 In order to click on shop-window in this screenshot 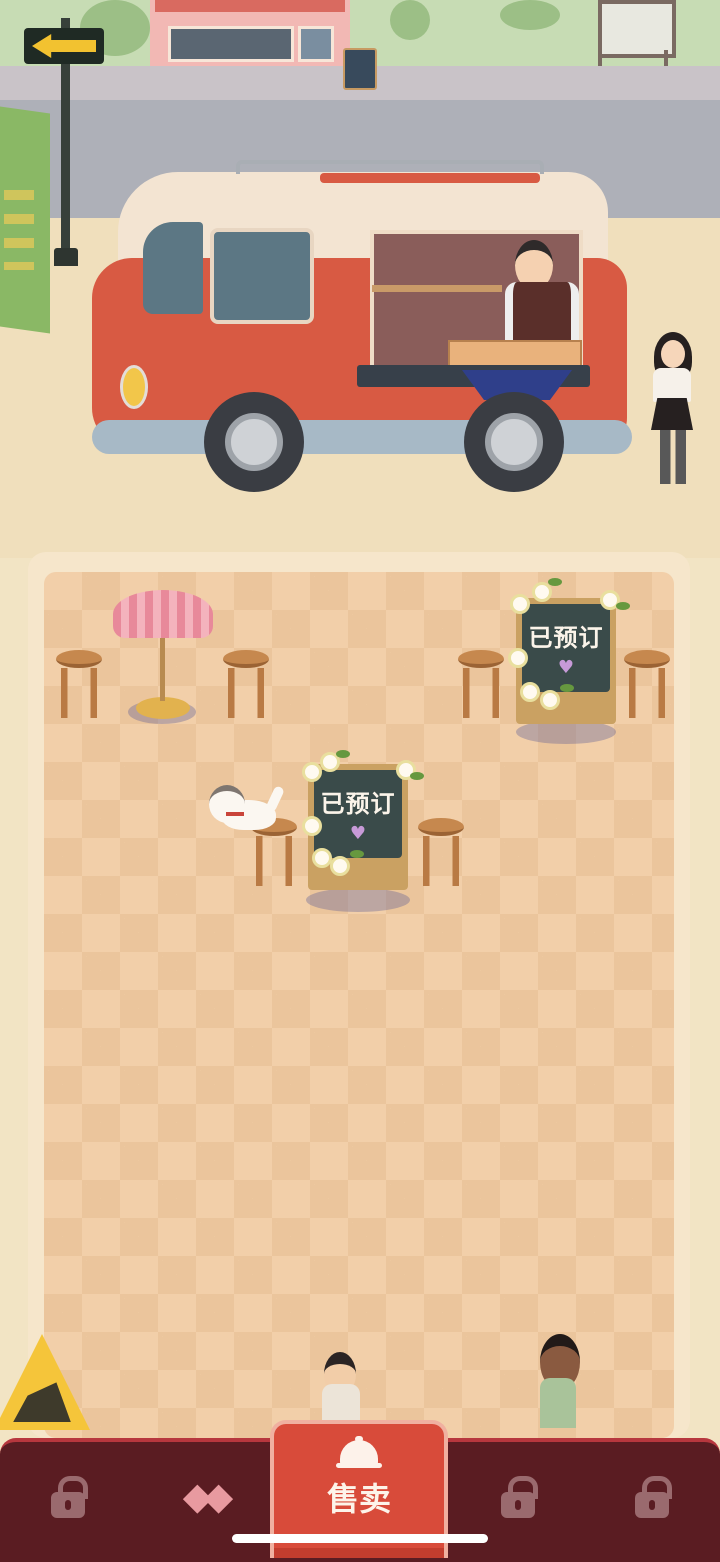, I will do `click(231, 44)`.